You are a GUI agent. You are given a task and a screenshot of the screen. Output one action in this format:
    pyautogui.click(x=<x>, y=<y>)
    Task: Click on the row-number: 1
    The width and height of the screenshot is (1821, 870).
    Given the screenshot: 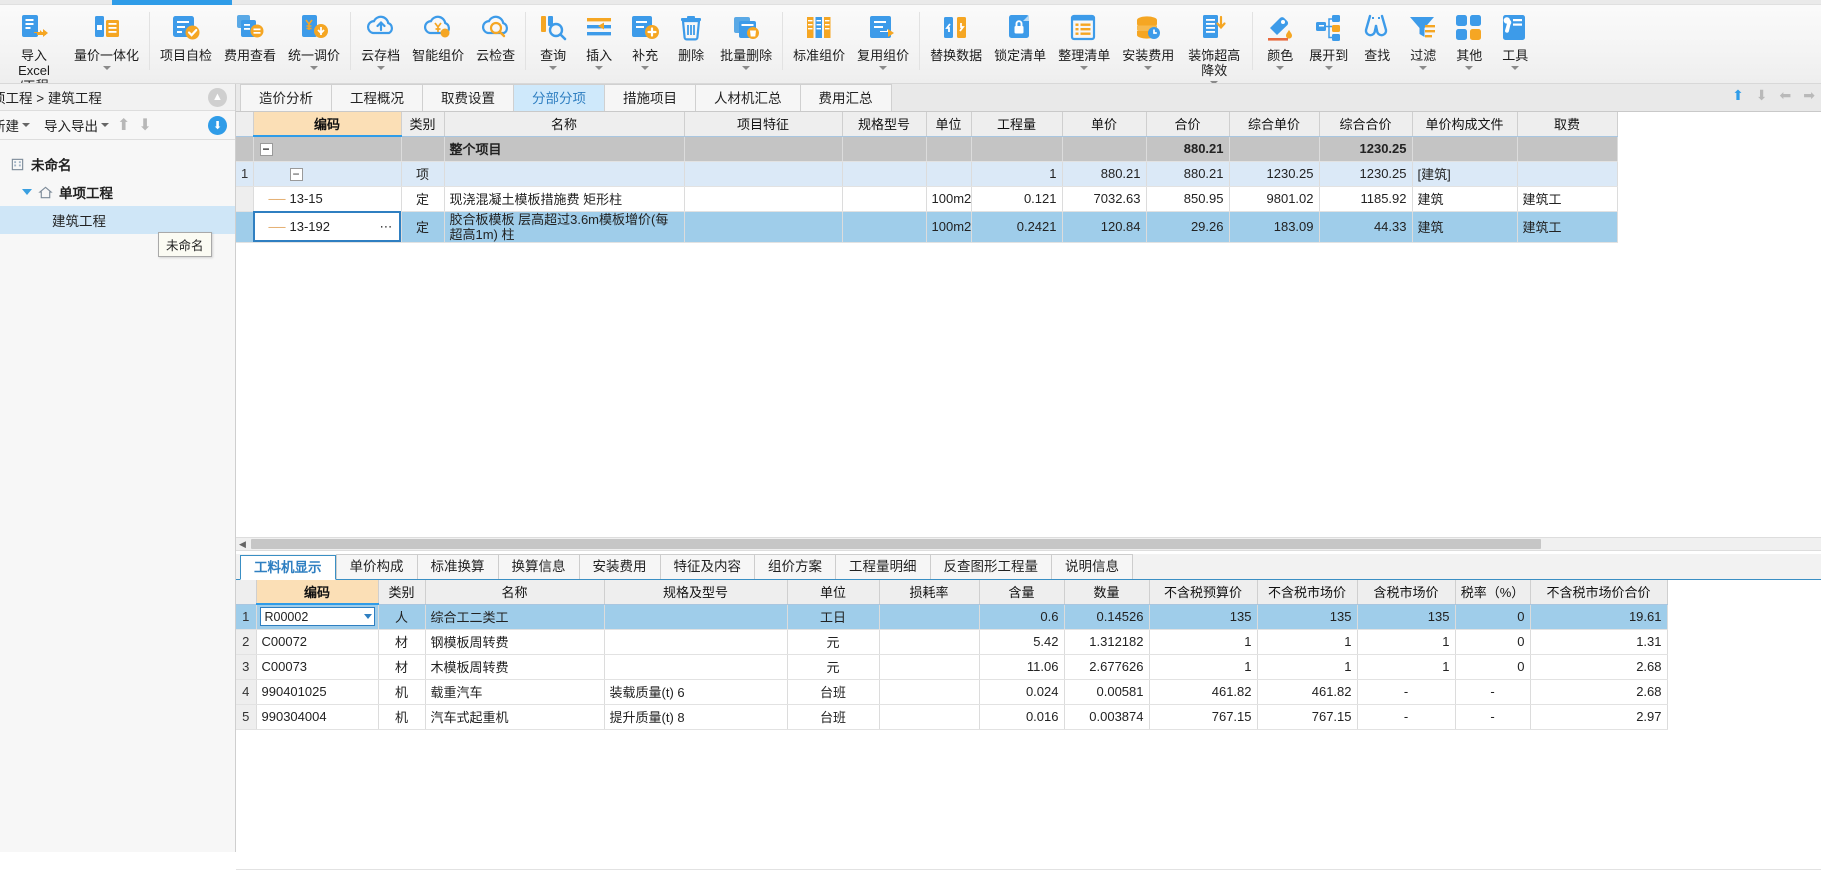 What is the action you would take?
    pyautogui.click(x=245, y=174)
    